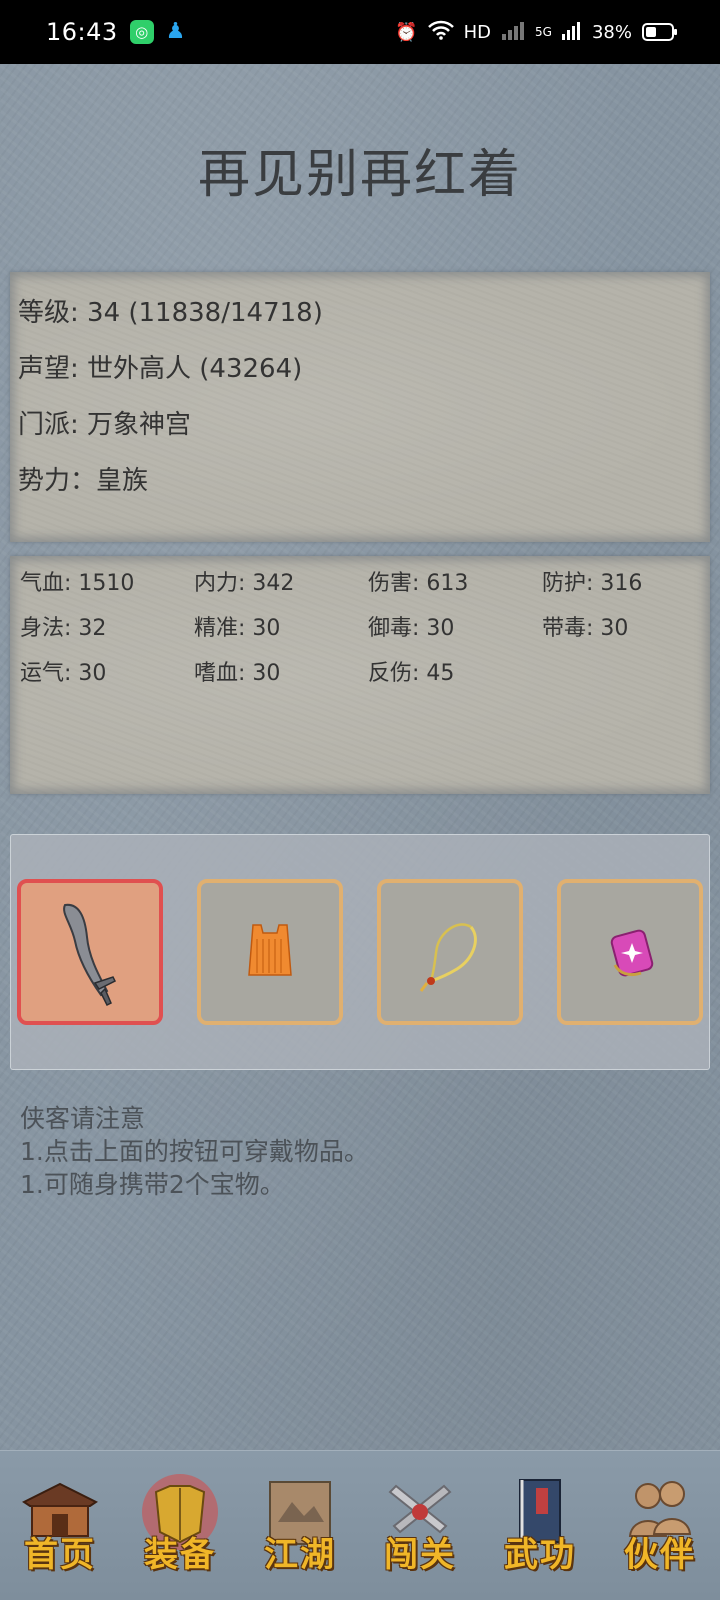  What do you see at coordinates (244, 583) in the screenshot?
I see `stat-internal-power: 内力: 342` at bounding box center [244, 583].